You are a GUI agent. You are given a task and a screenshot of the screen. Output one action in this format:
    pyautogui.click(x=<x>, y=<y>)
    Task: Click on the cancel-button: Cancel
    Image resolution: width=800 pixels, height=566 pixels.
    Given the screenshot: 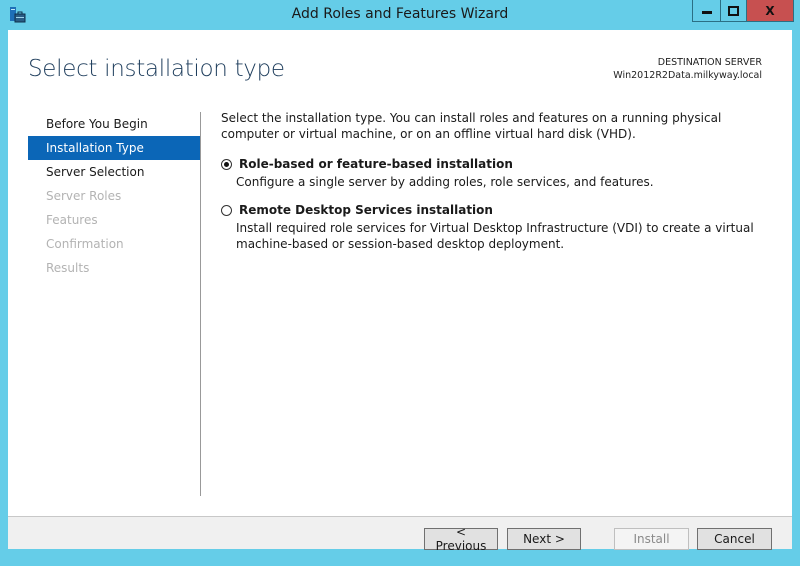 What is the action you would take?
    pyautogui.click(x=734, y=539)
    